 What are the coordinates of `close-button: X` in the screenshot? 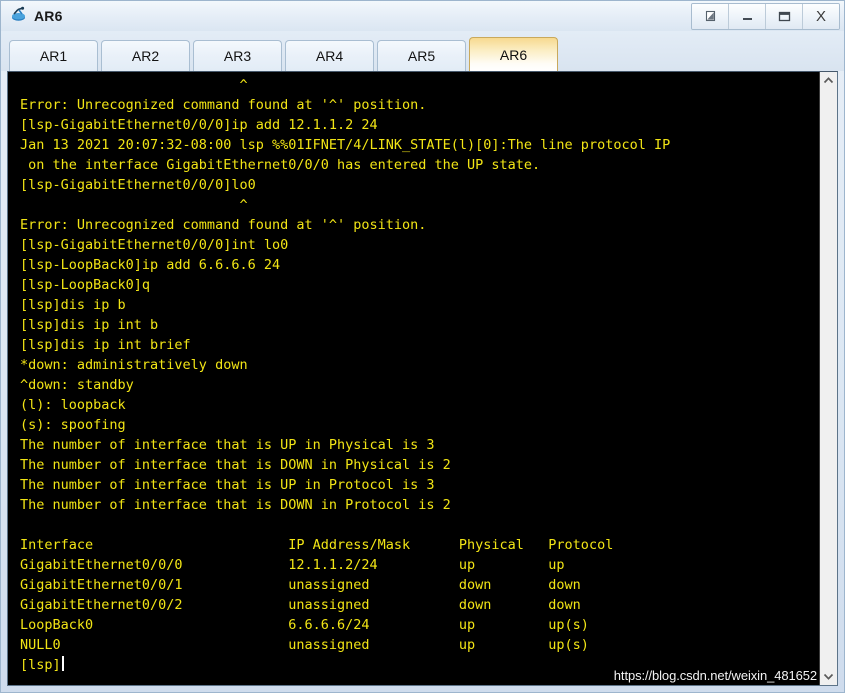 It's located at (821, 16).